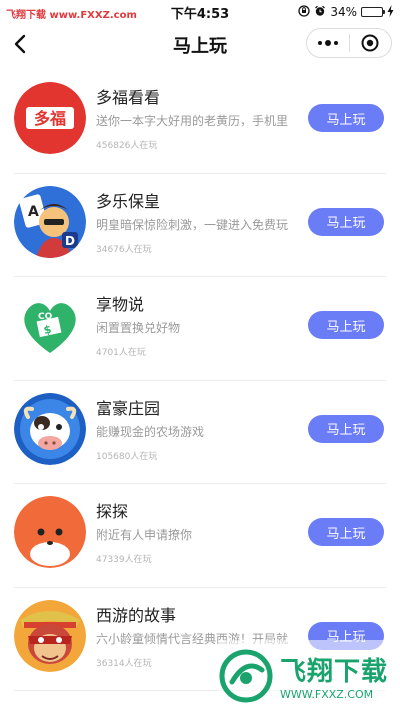  I want to click on game-description: 闲置置换兑好物, so click(138, 328).